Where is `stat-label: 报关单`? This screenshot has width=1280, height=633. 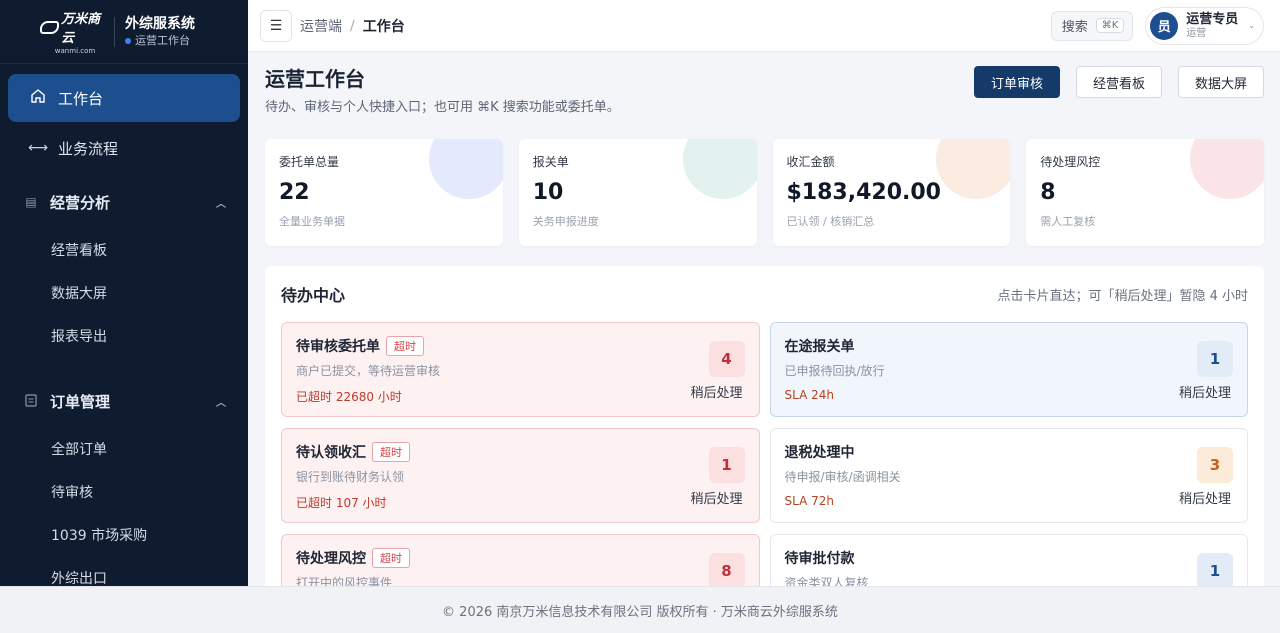
stat-label: 报关单 is located at coordinates (550, 162).